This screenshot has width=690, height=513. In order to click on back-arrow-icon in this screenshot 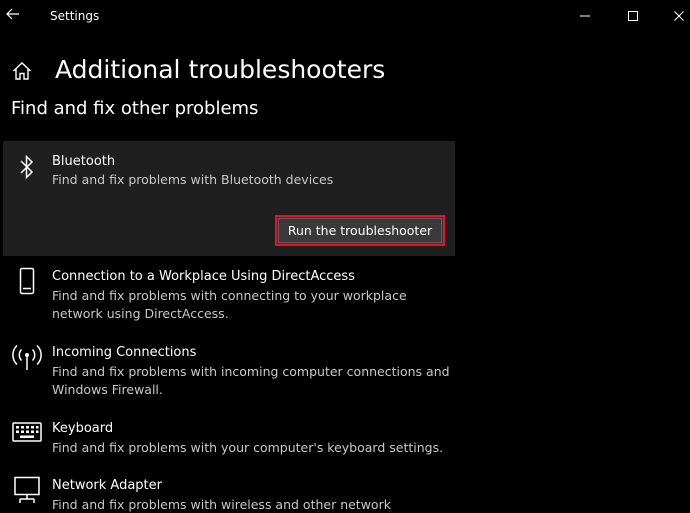, I will do `click(12, 14)`.